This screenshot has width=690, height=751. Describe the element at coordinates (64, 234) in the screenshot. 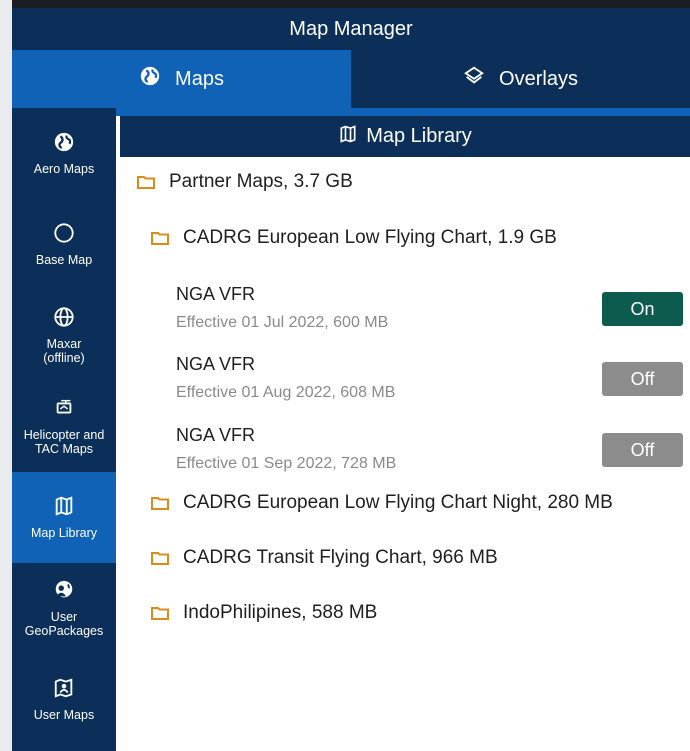

I see `circle-icon` at that location.